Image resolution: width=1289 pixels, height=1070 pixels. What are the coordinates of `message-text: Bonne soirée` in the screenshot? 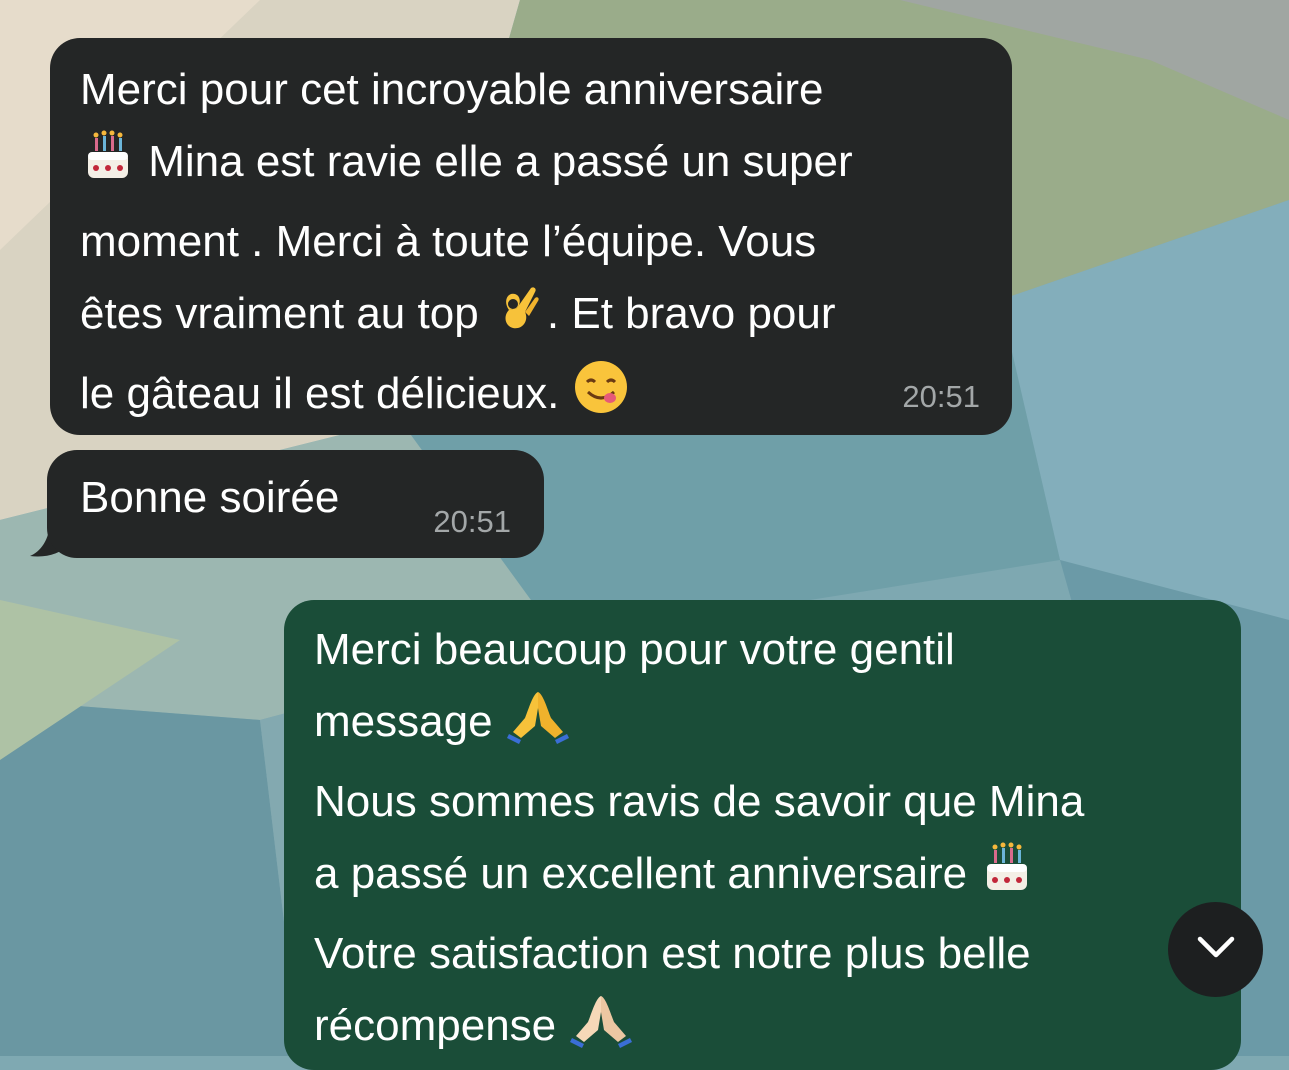 It's located at (210, 497).